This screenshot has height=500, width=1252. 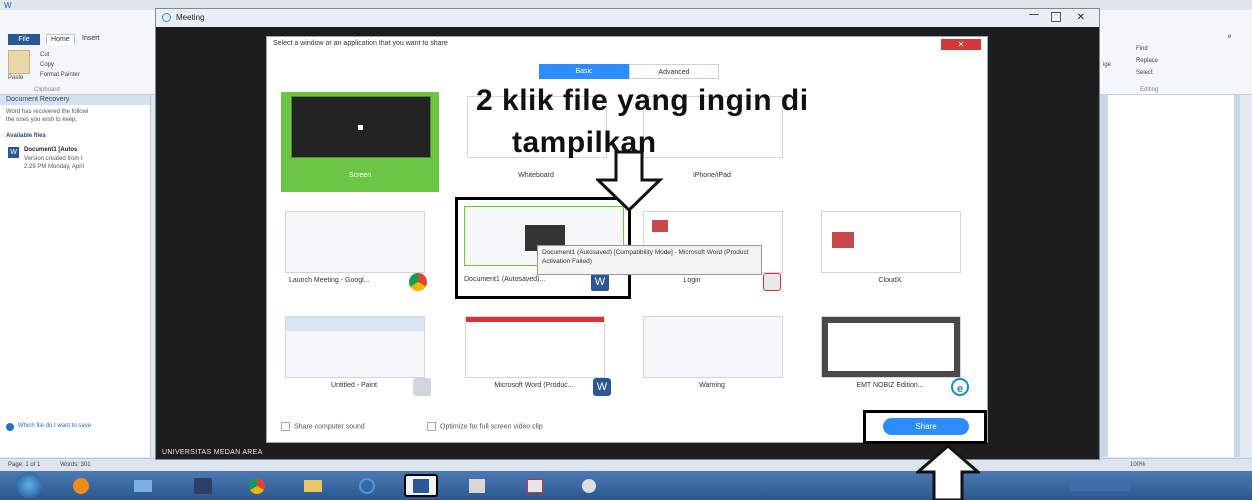 What do you see at coordinates (47, 90) in the screenshot?
I see `clipboard-group-label: Clipboard` at bounding box center [47, 90].